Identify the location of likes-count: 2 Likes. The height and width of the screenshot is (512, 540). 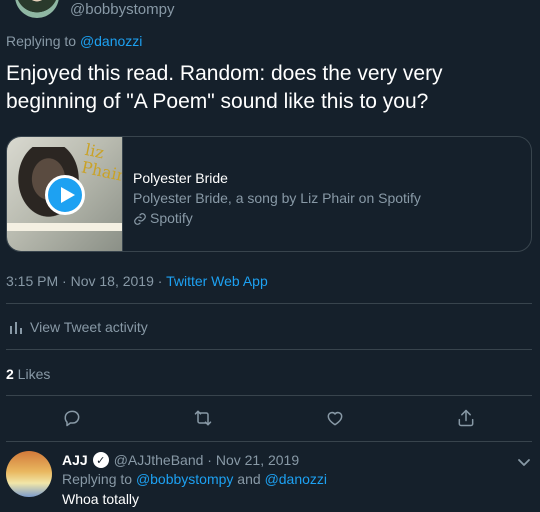
(28, 374).